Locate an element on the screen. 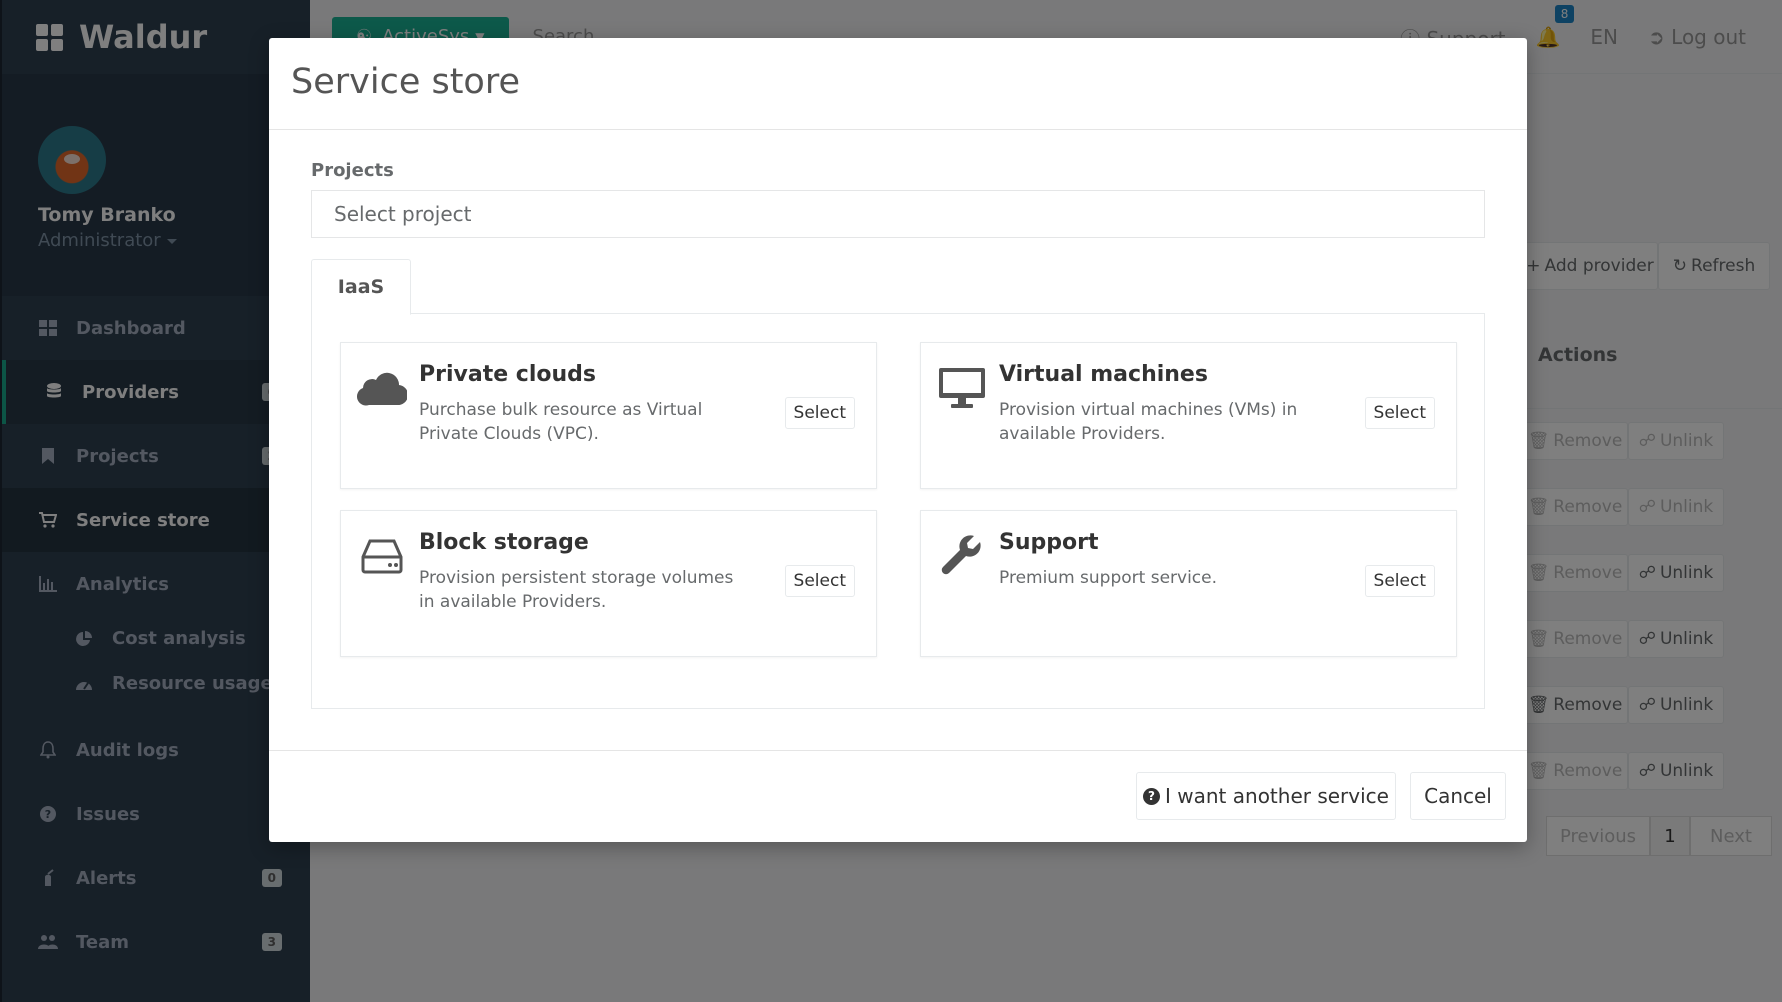 The height and width of the screenshot is (1002, 1782). desktop-icon is located at coordinates (962, 388).